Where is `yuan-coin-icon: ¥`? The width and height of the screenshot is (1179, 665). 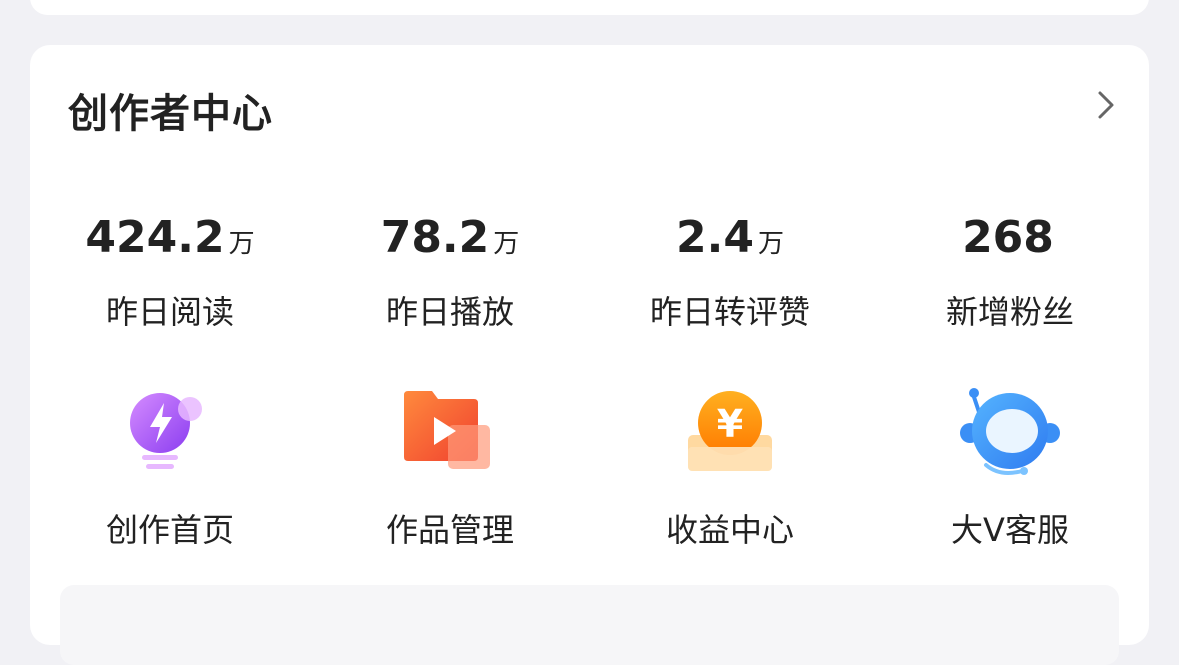 yuan-coin-icon: ¥ is located at coordinates (730, 431).